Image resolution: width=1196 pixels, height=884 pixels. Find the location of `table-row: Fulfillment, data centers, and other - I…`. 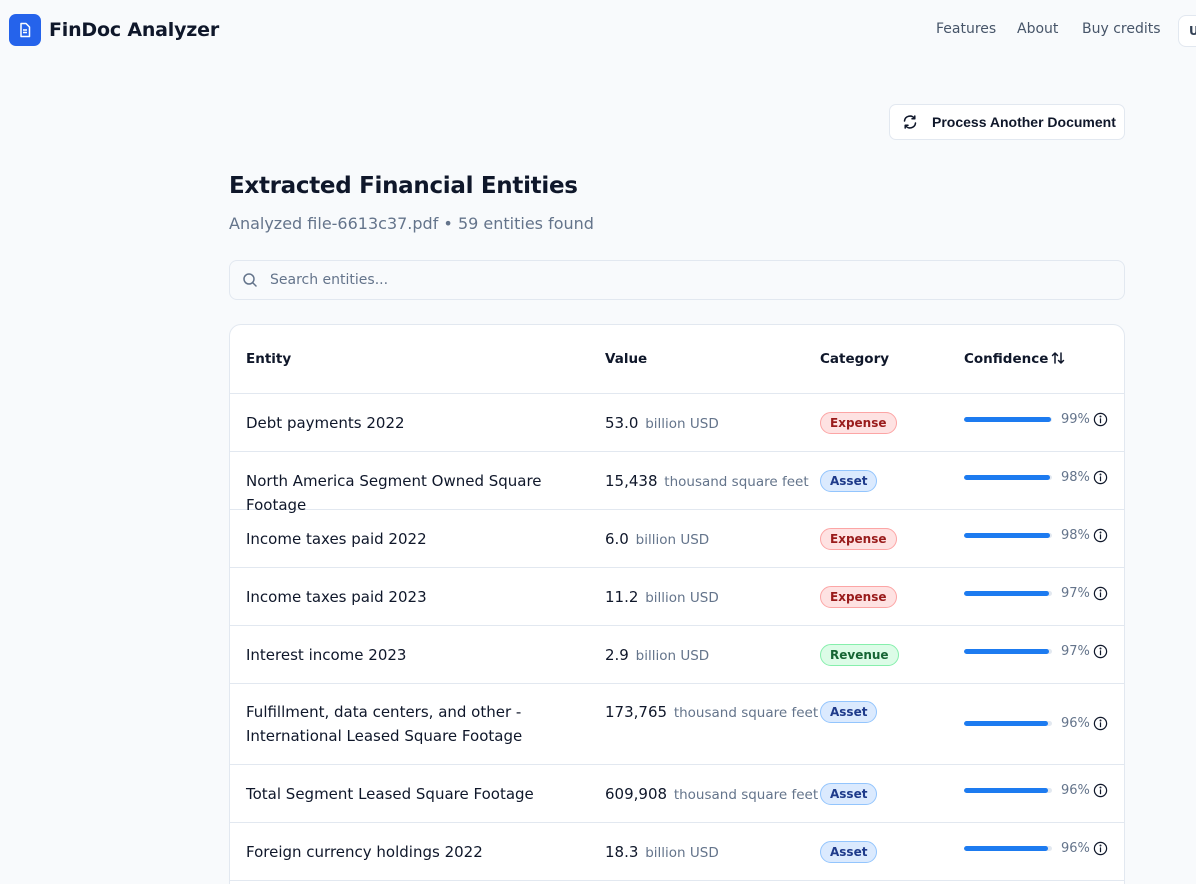

table-row: Fulfillment, data centers, and other - I… is located at coordinates (677, 724).